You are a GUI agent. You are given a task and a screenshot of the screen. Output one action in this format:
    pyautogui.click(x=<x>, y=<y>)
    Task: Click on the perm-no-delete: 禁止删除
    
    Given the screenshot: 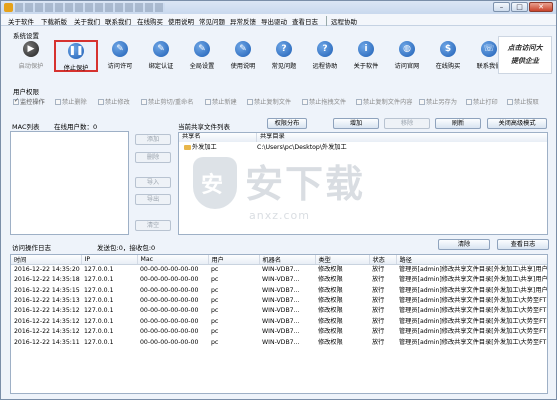 What is the action you would take?
    pyautogui.click(x=71, y=101)
    